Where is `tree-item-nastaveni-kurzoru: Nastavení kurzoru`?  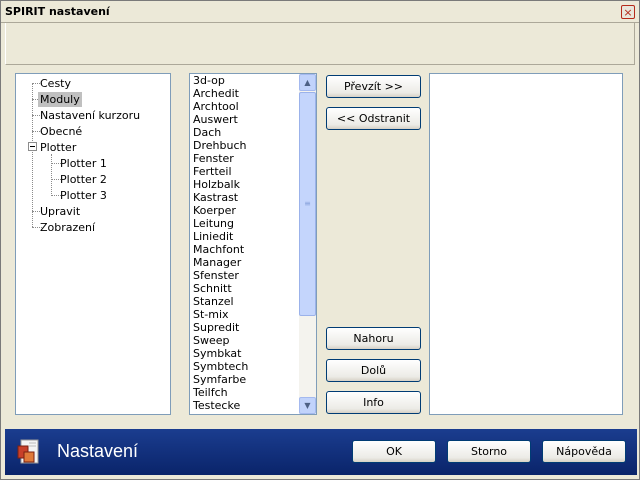
tree-item-nastaveni-kurzoru: Nastavení kurzoru is located at coordinates (90, 115).